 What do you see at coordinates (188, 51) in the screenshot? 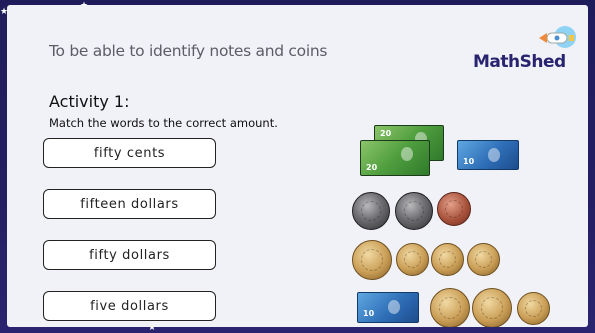
I see `lesson-objective: To be able to identify notes and coins` at bounding box center [188, 51].